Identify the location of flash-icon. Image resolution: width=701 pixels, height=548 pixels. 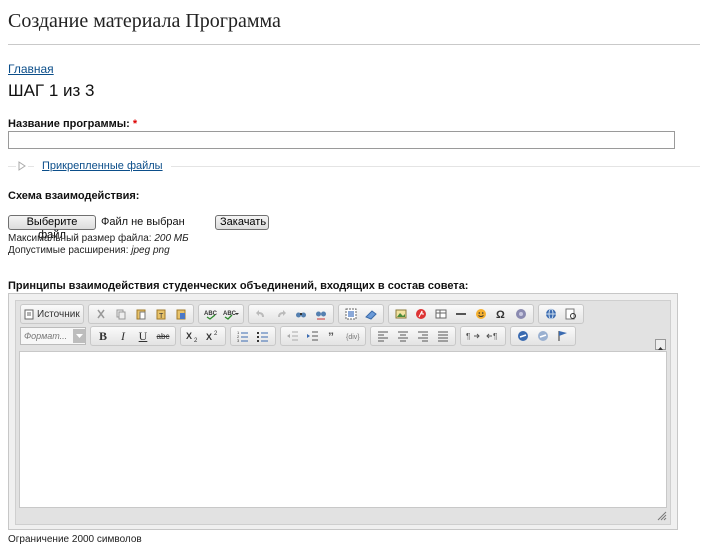
(421, 314).